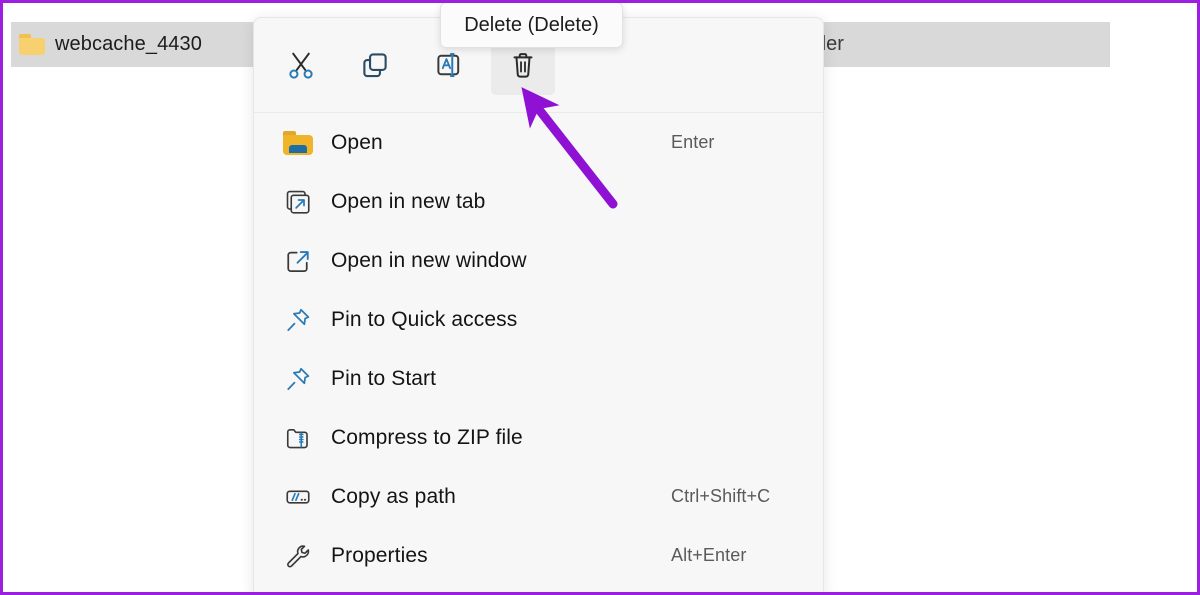 The height and width of the screenshot is (595, 1200). What do you see at coordinates (298, 202) in the screenshot?
I see `open-new-tab-icon` at bounding box center [298, 202].